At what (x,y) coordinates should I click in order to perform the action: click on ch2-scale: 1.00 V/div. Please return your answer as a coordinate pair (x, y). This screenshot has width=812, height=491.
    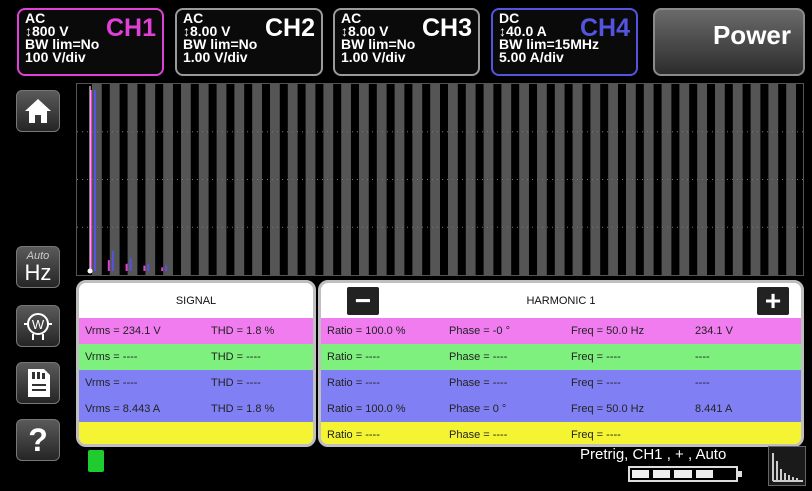
    Looking at the image, I should click on (215, 57).